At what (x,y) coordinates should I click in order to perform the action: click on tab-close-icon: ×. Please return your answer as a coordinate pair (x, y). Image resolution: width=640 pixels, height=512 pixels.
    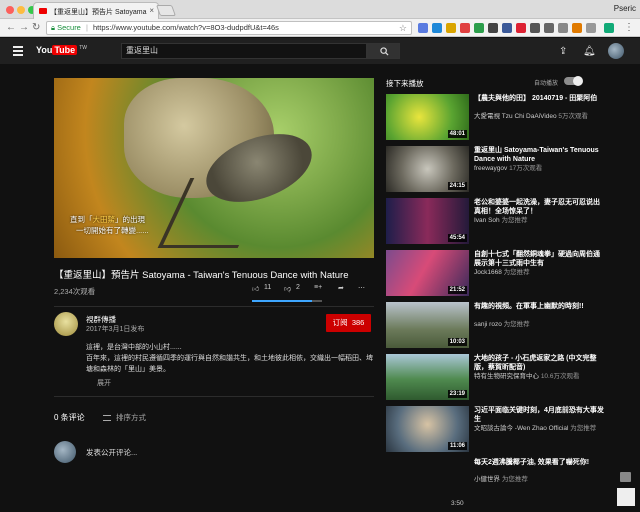
    Looking at the image, I should click on (151, 10).